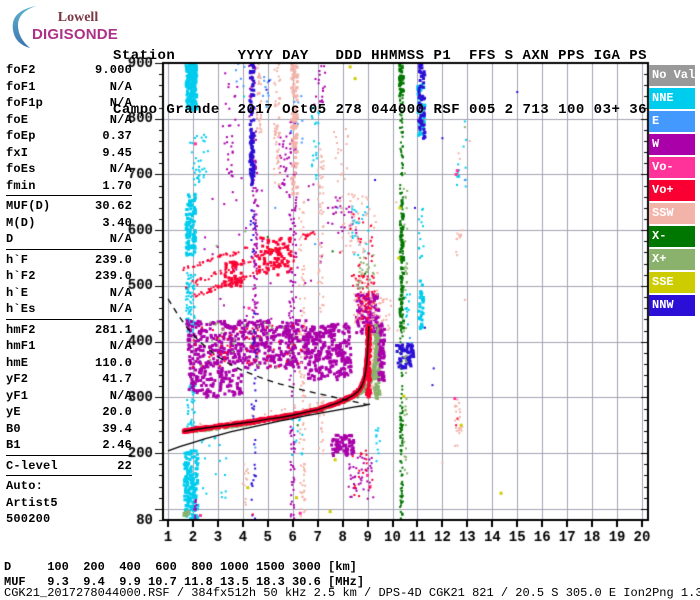 The height and width of the screenshot is (600, 700). What do you see at coordinates (69, 169) in the screenshot?
I see `param-row: foEs N/A` at bounding box center [69, 169].